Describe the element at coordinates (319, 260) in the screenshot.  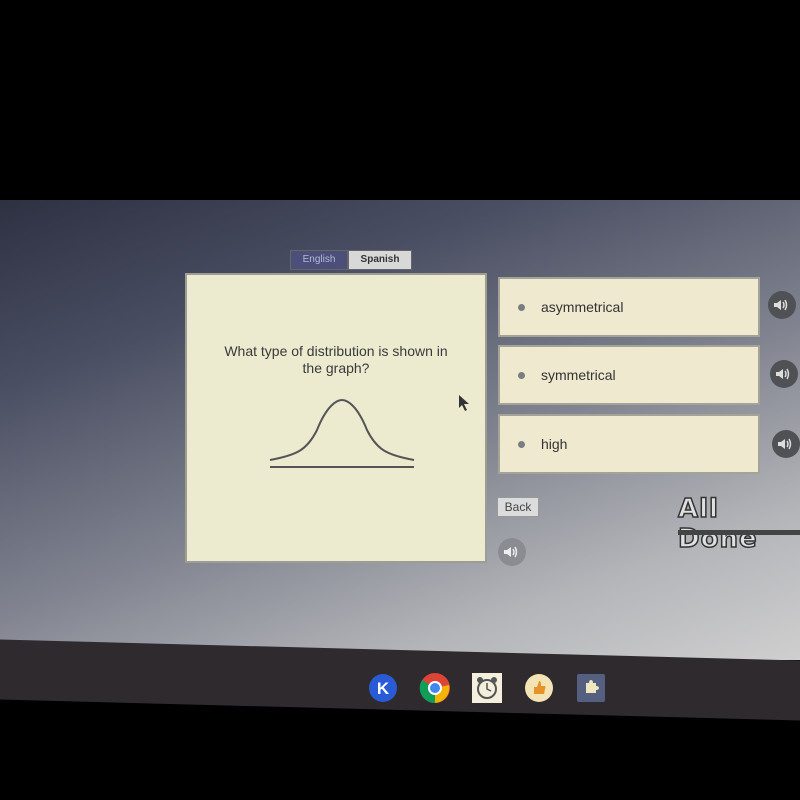
I see `tab-english: English` at that location.